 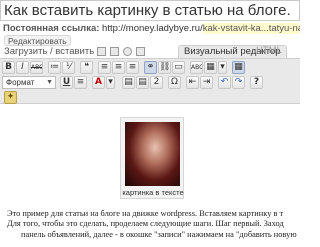 I want to click on blockquote-button: ❝, so click(x=86, y=67).